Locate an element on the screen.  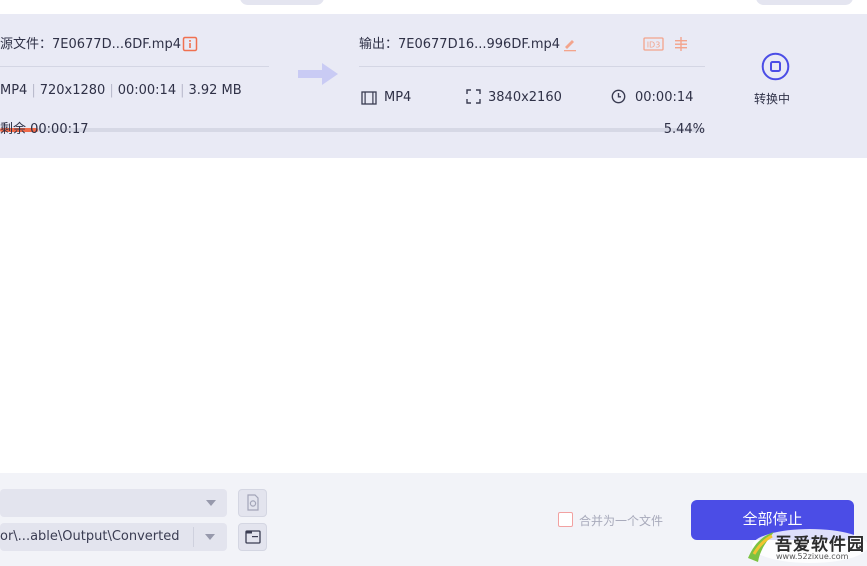
format-settings-button is located at coordinates (252, 503).